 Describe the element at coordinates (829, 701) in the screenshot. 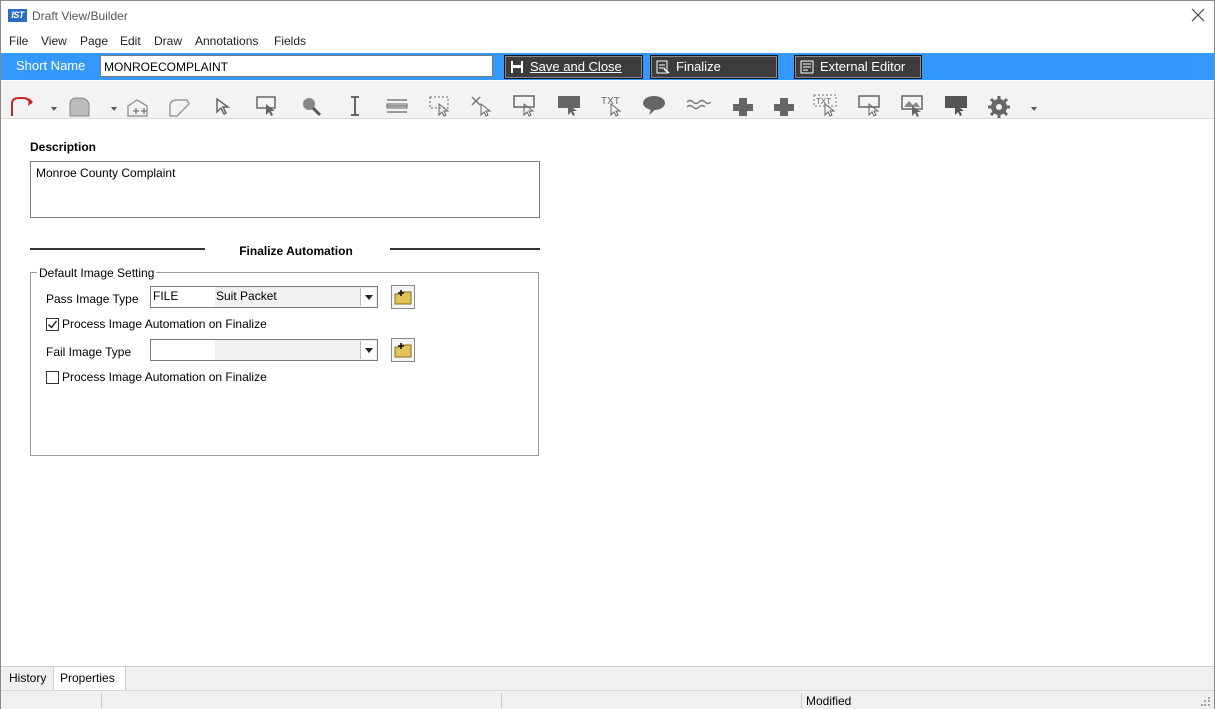

I see `status-text: Modified` at that location.